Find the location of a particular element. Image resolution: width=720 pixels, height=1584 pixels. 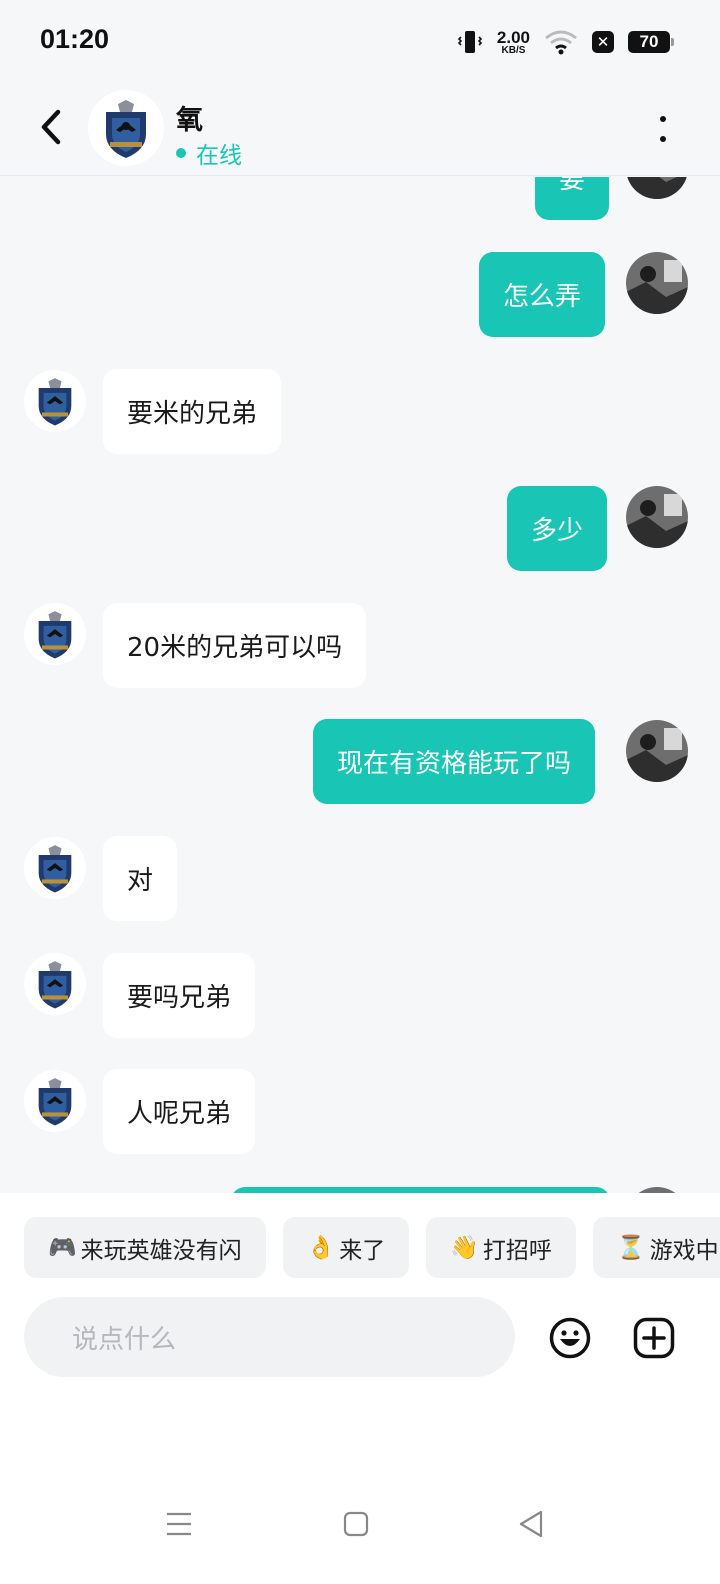

message-text: 要米的兄弟 is located at coordinates (192, 414).